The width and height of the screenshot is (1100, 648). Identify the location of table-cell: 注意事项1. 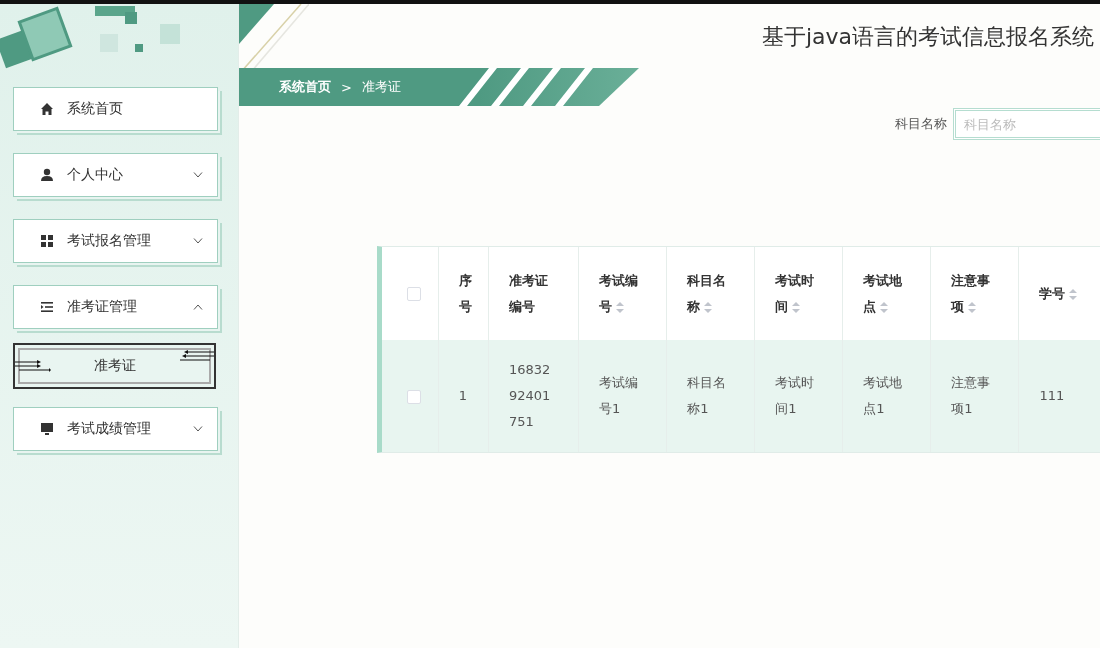
(974, 396).